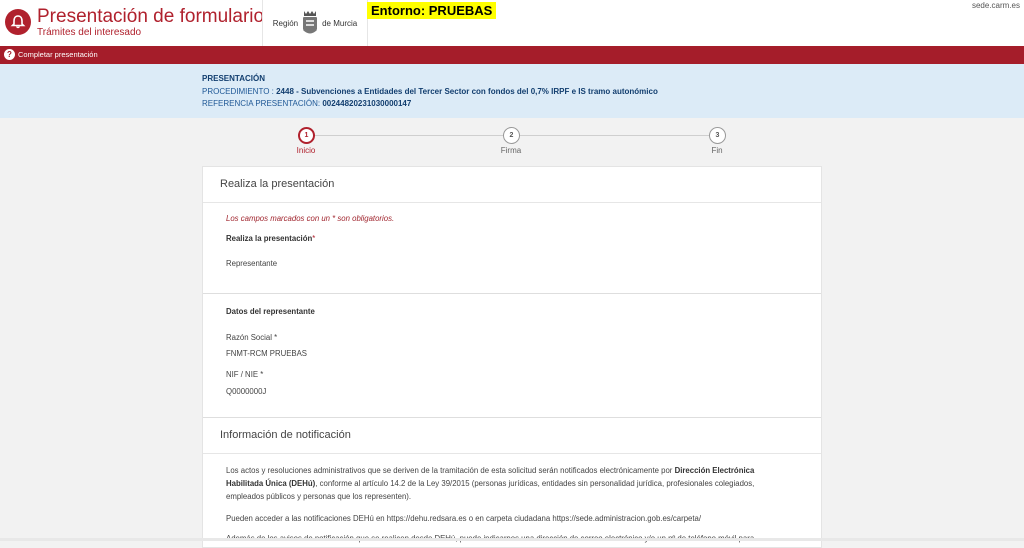  What do you see at coordinates (511, 135) in the screenshot?
I see `step-2-circle: 2` at bounding box center [511, 135].